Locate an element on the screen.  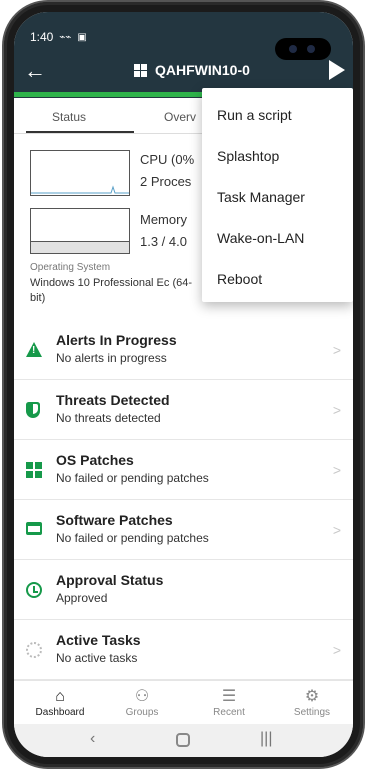
nav-label: Dashboard is located at coordinates (60, 712).